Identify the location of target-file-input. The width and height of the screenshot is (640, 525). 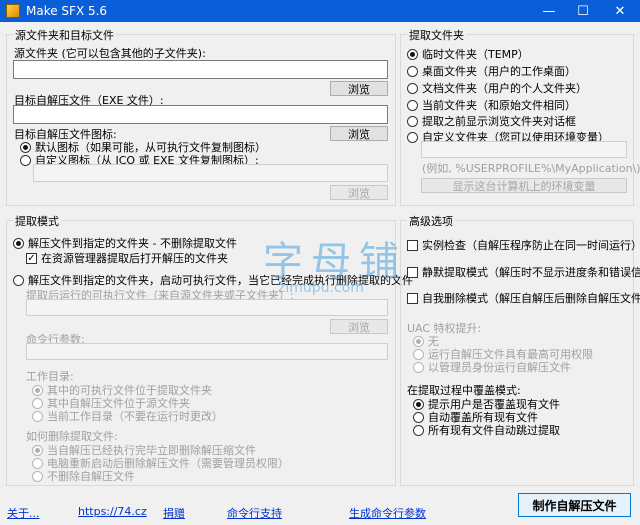
(200, 114).